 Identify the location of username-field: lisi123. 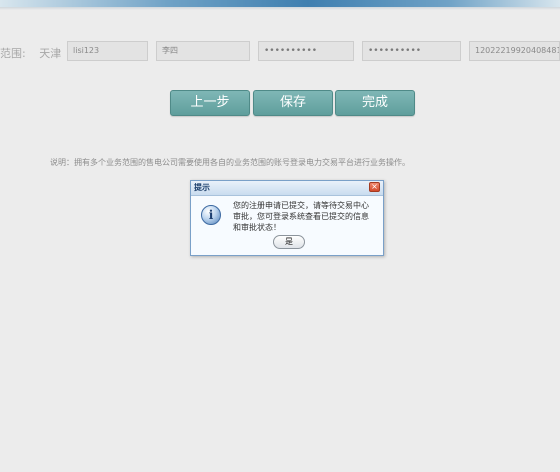
(107, 51).